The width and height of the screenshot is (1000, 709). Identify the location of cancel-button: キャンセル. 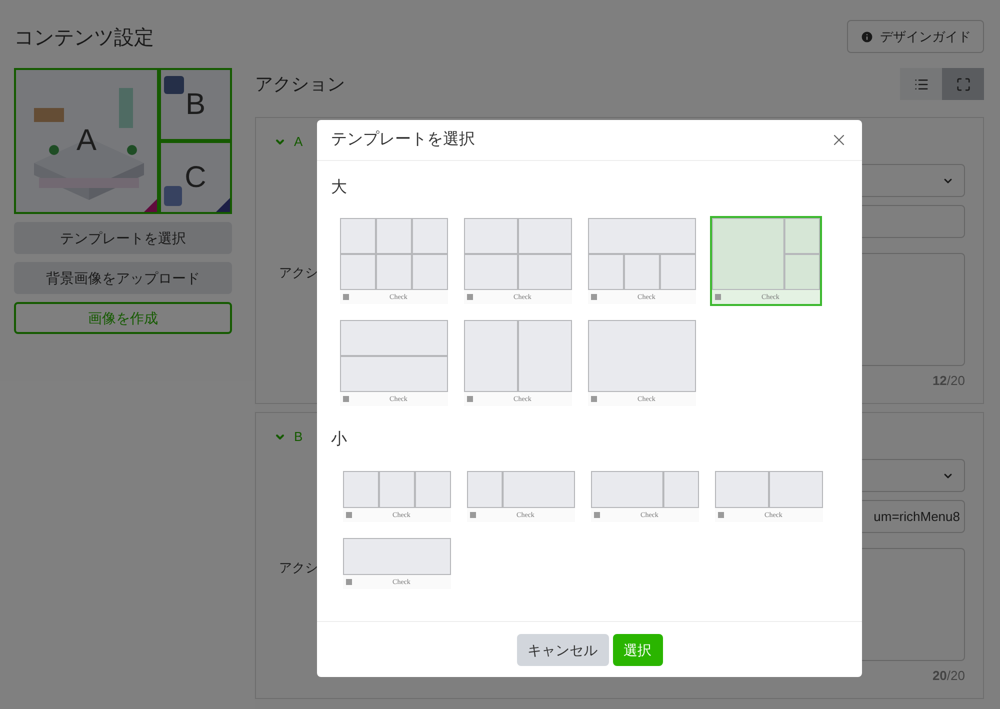
(562, 650).